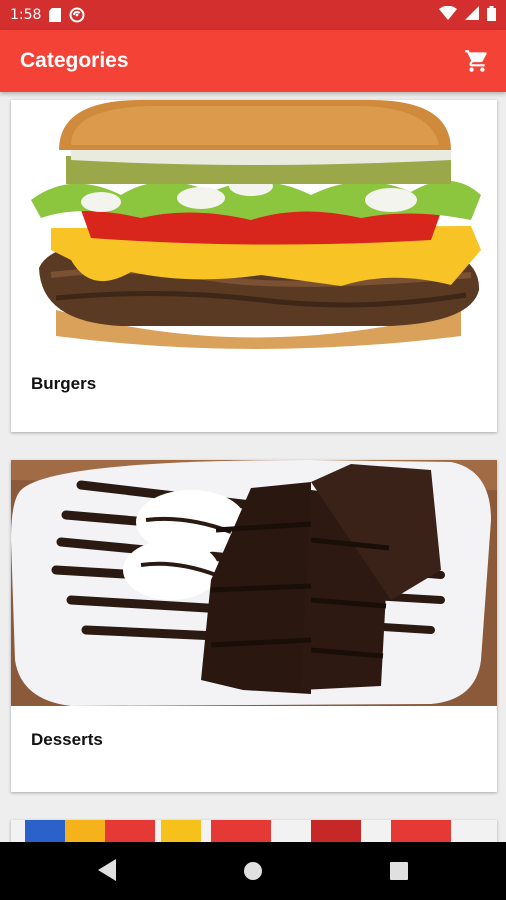 Image resolution: width=506 pixels, height=900 pixels. I want to click on signal-icon, so click(472, 15).